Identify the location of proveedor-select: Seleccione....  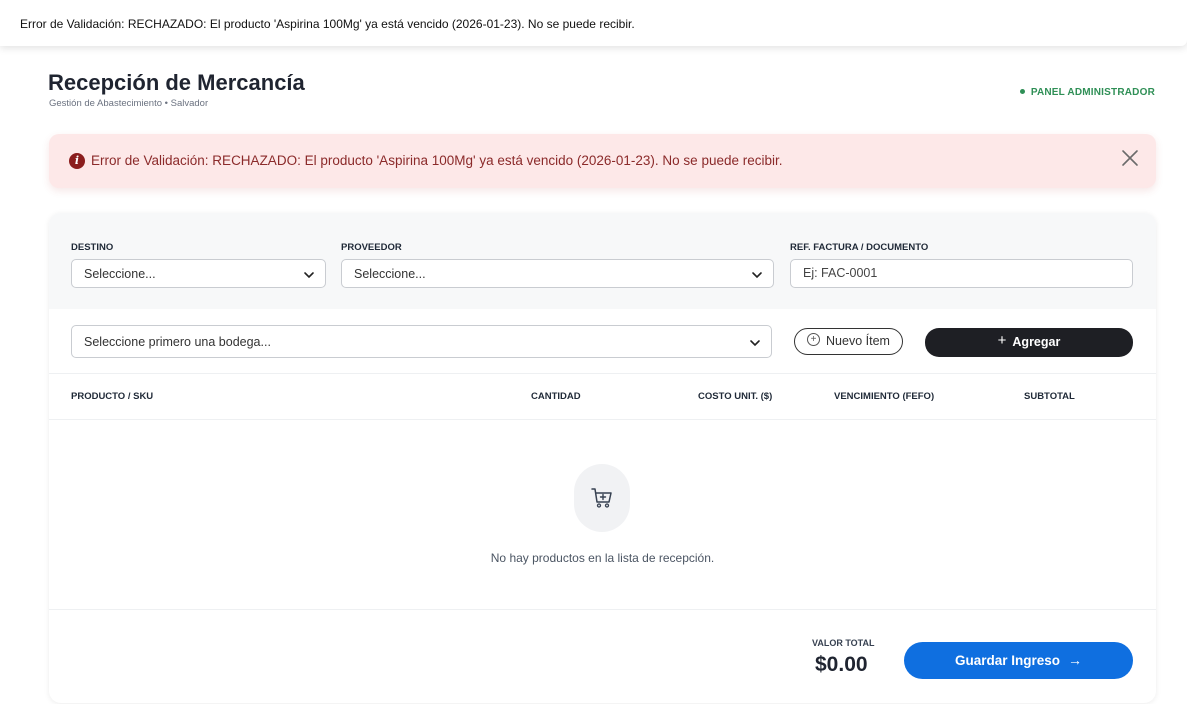
(557, 273).